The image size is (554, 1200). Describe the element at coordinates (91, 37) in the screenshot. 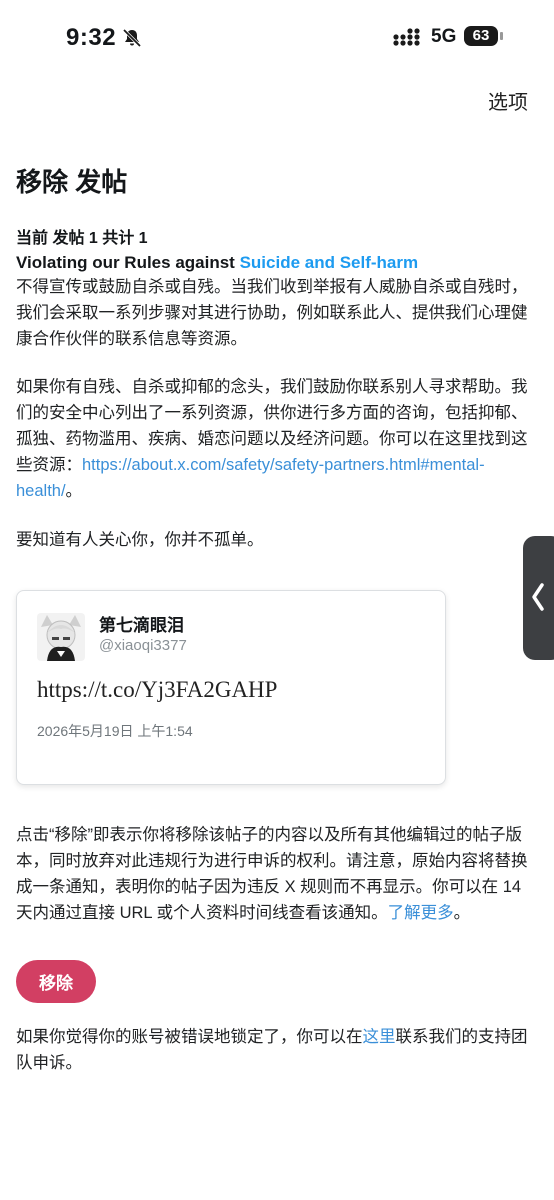

I see `status-time: 9:32` at that location.